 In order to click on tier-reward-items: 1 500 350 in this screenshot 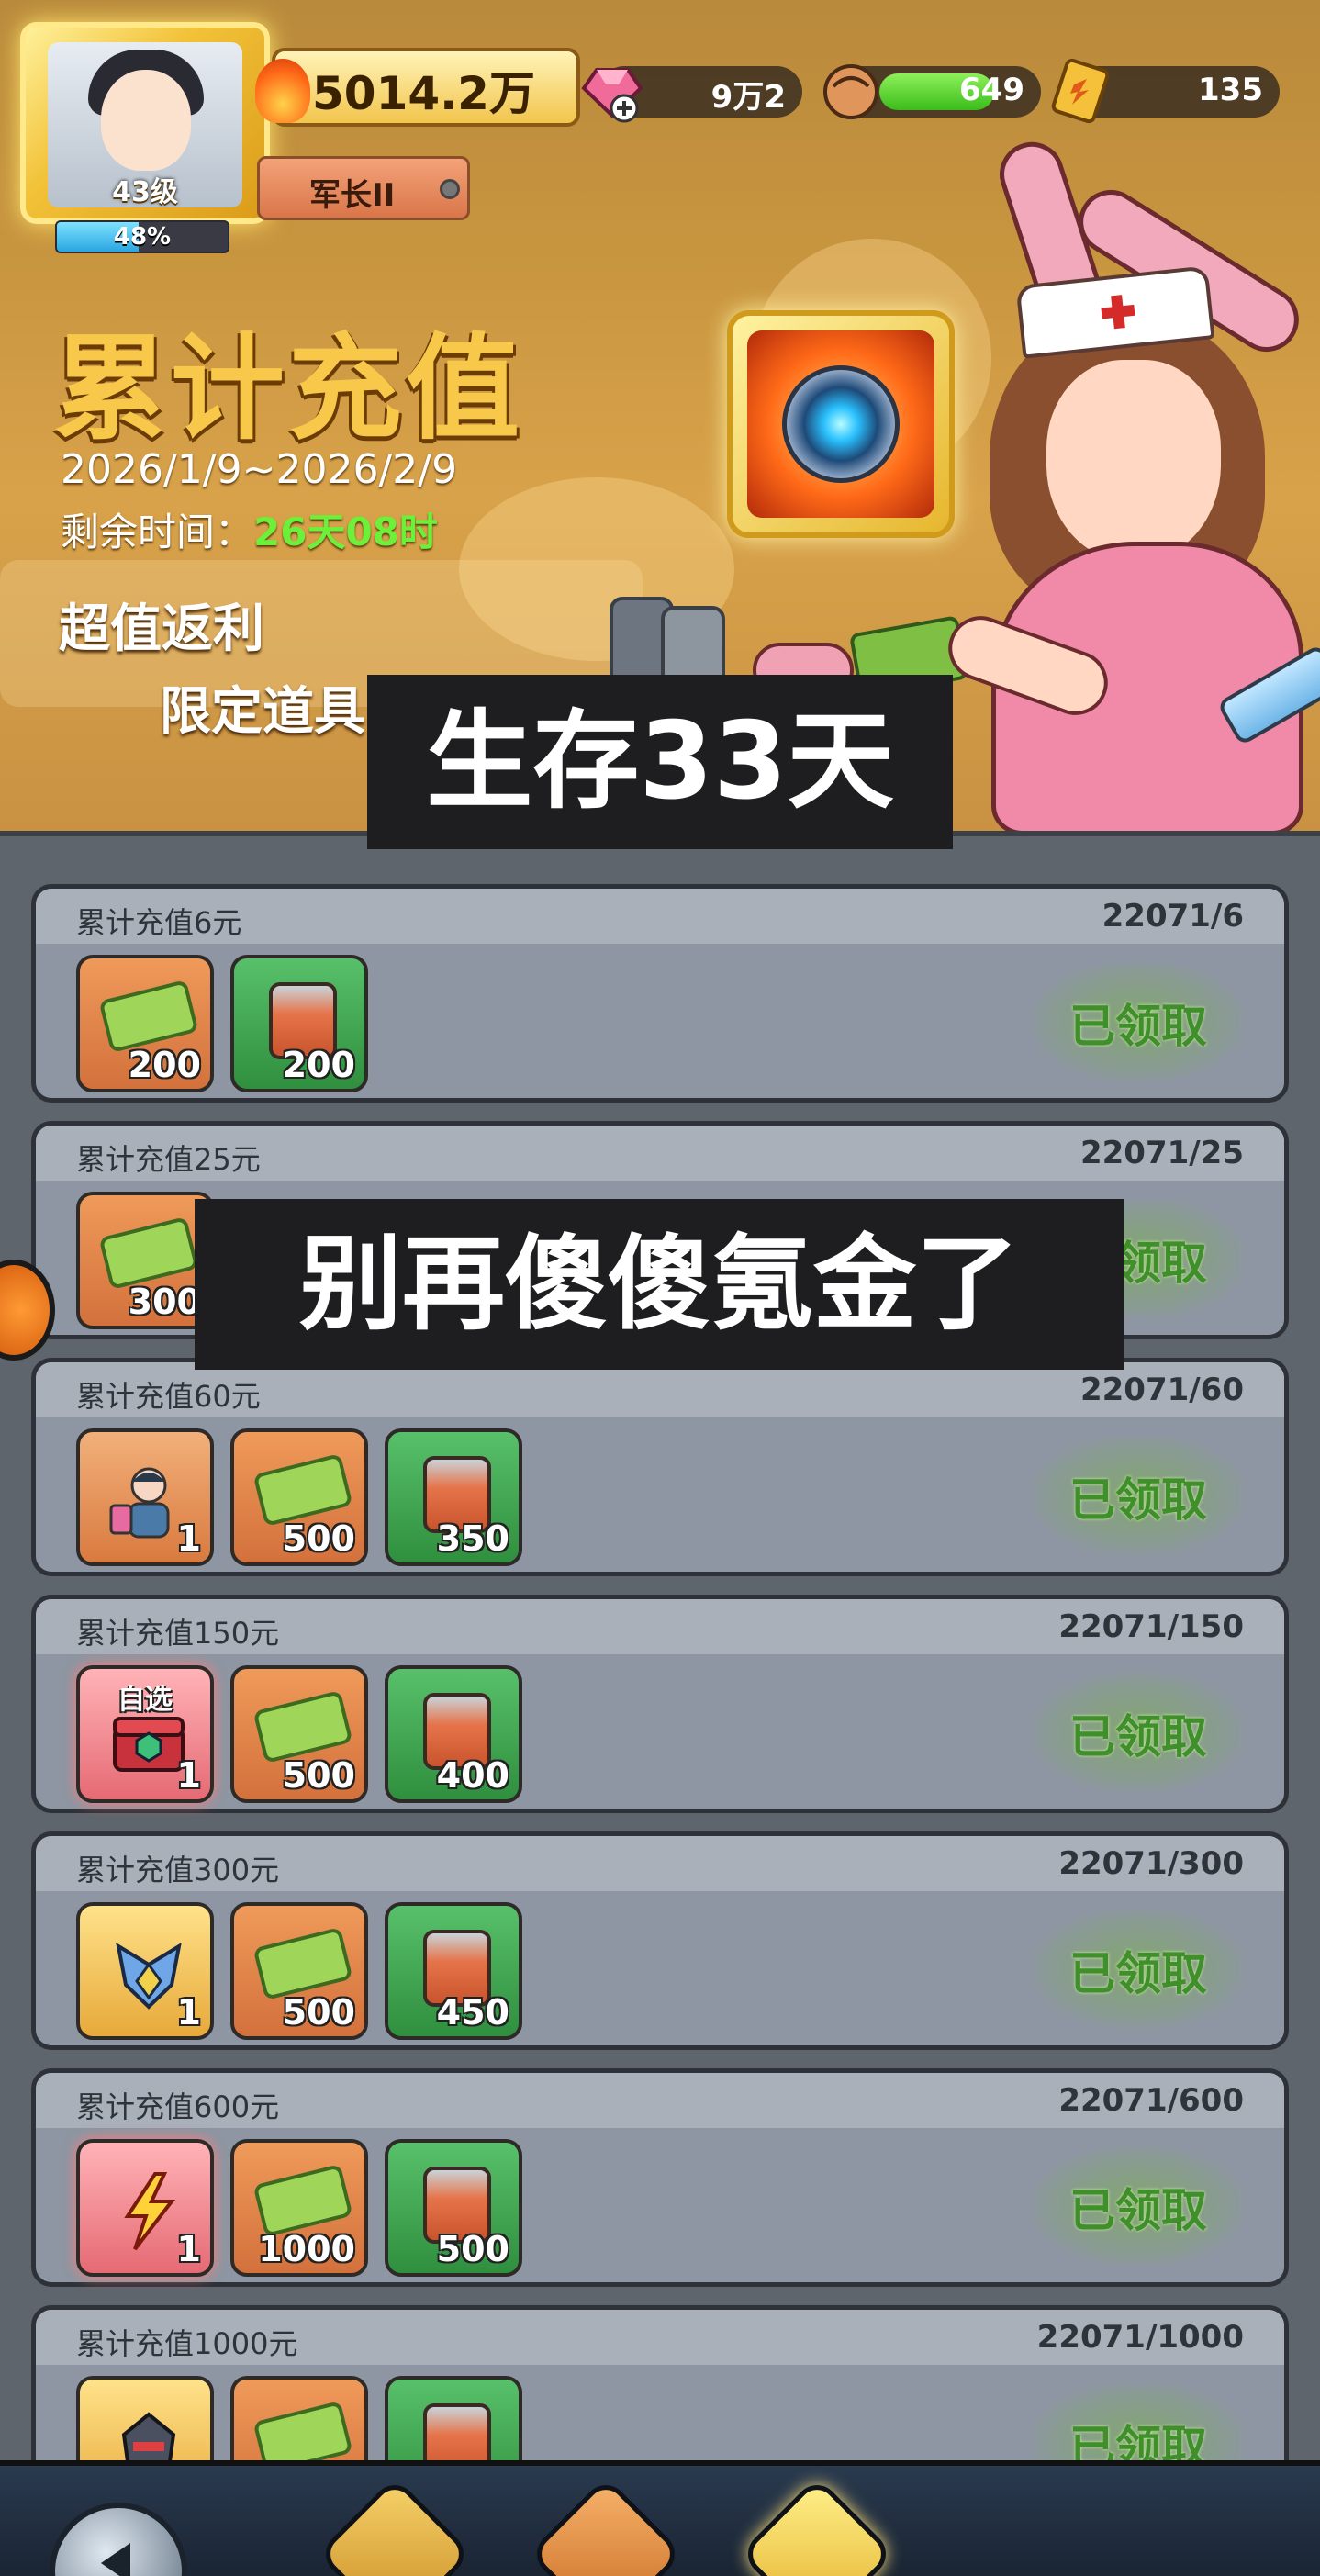, I will do `click(299, 1497)`.